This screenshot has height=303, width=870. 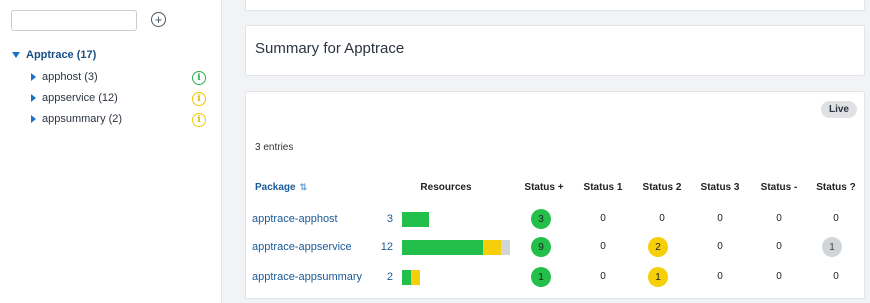 I want to click on column-header-status-2: Status 2, so click(x=662, y=187).